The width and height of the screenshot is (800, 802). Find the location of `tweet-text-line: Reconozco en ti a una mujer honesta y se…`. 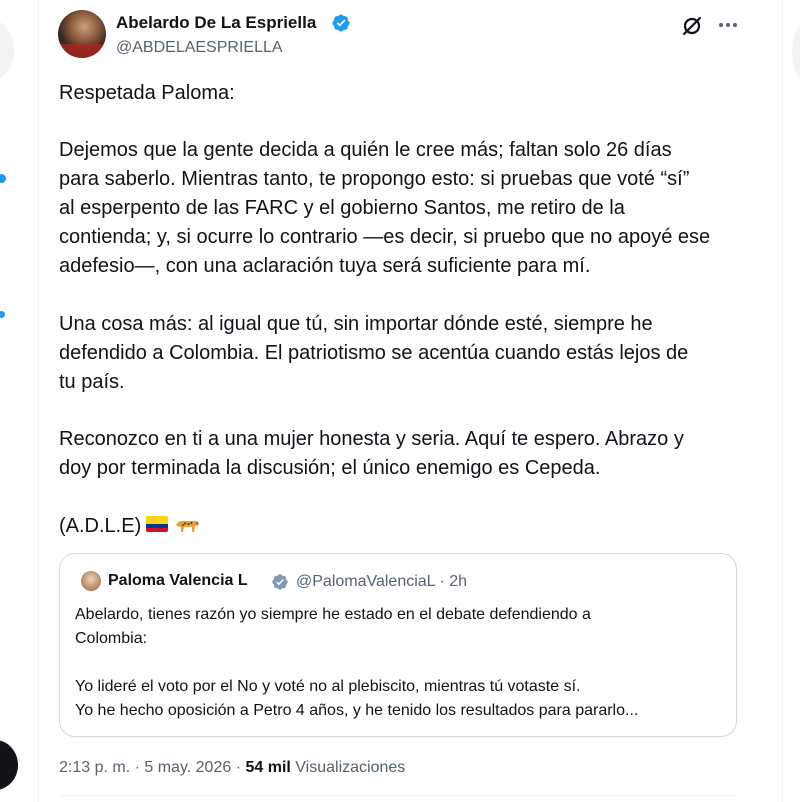

tweet-text-line: Reconozco en ti a una mujer honesta y se… is located at coordinates (371, 439).